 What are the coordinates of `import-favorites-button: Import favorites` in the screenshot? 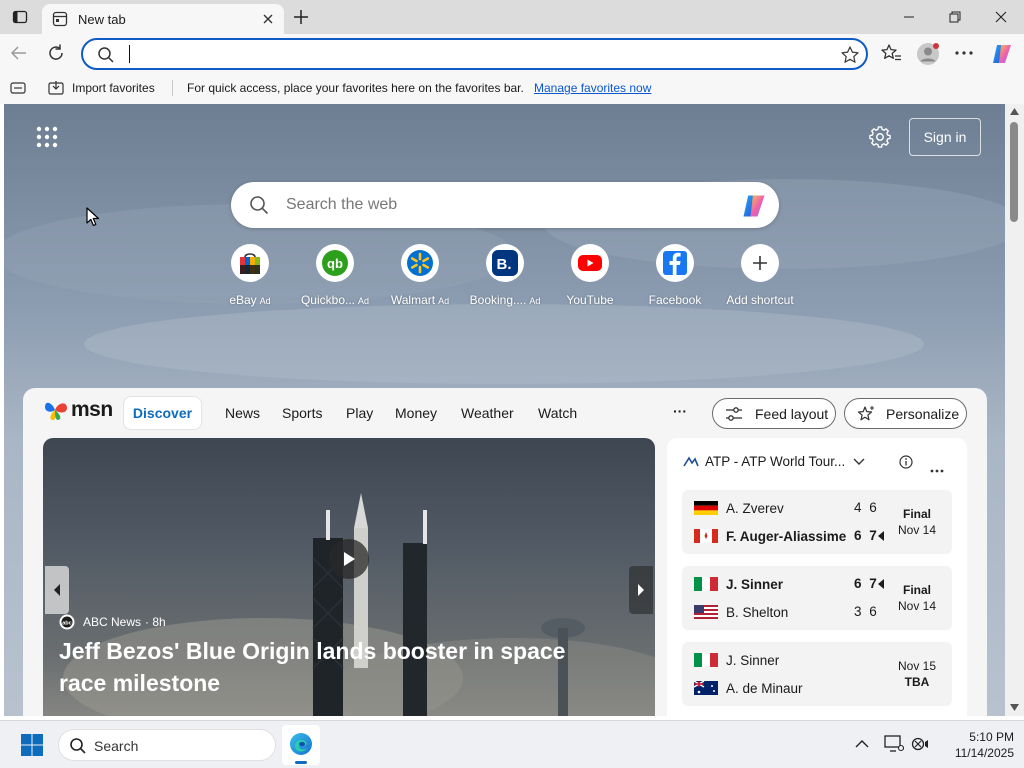 It's located at (101, 88).